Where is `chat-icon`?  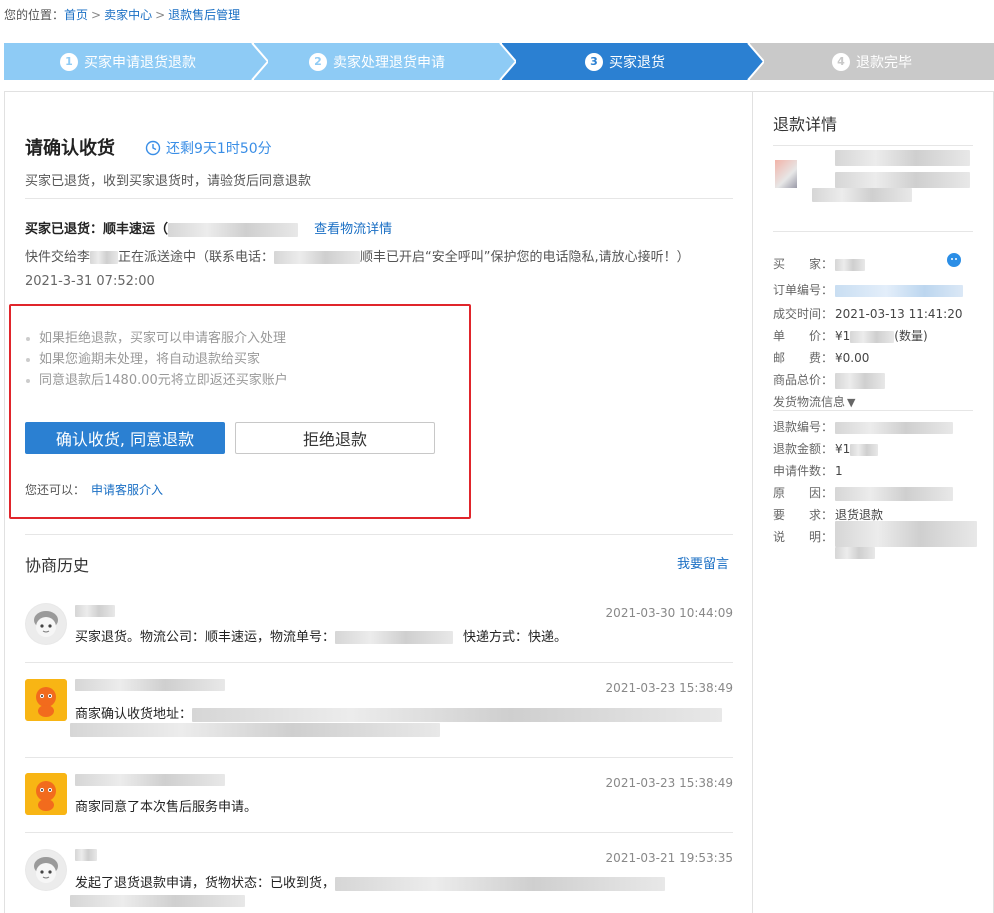 chat-icon is located at coordinates (954, 260).